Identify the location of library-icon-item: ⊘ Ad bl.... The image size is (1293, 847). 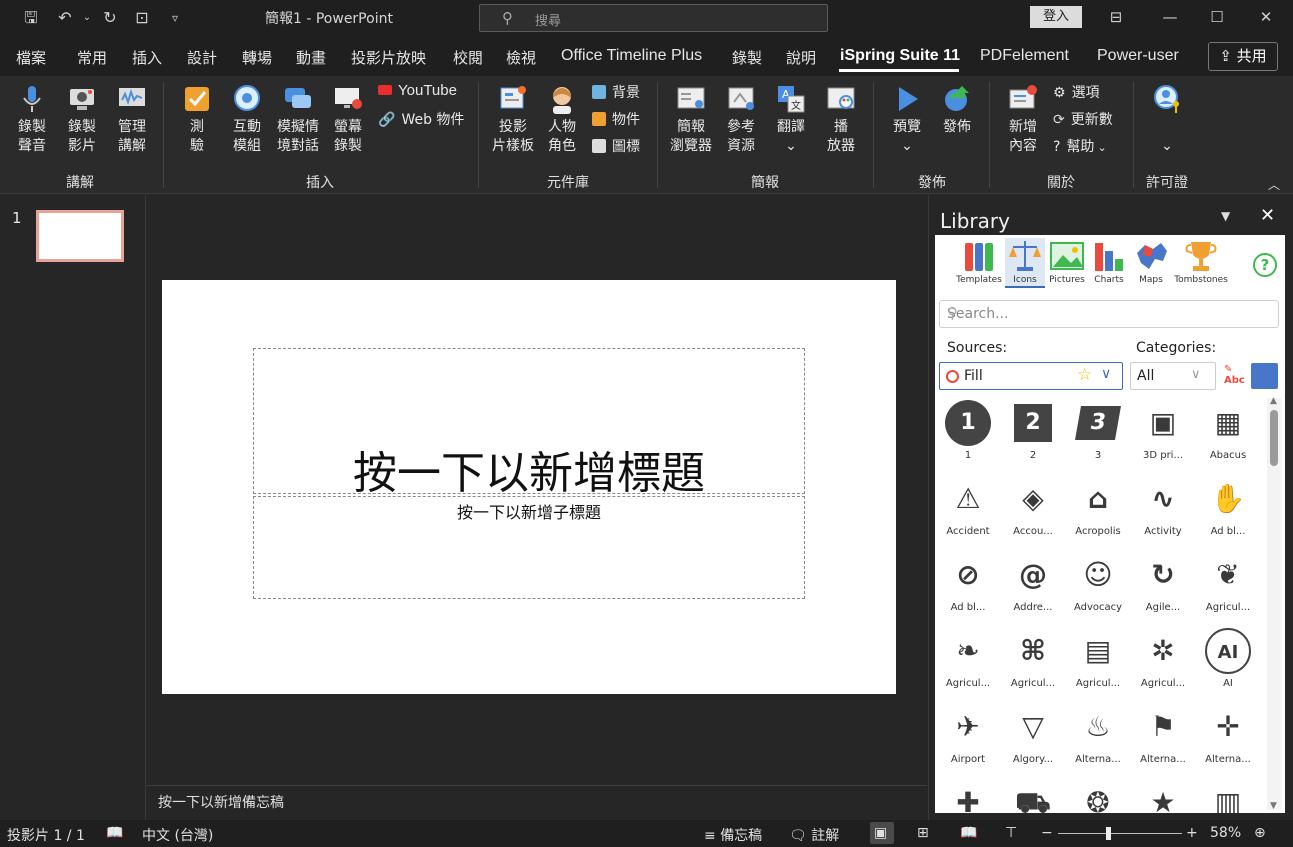
(968, 588).